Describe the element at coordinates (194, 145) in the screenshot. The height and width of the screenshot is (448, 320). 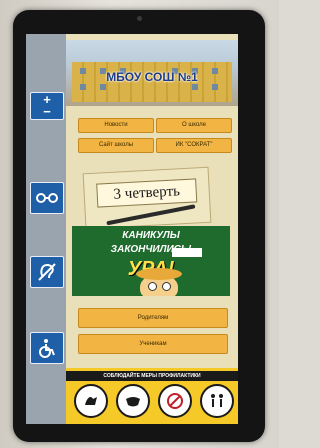
I see `ik-sokrat-button: ИК "СОКРАТ"` at that location.